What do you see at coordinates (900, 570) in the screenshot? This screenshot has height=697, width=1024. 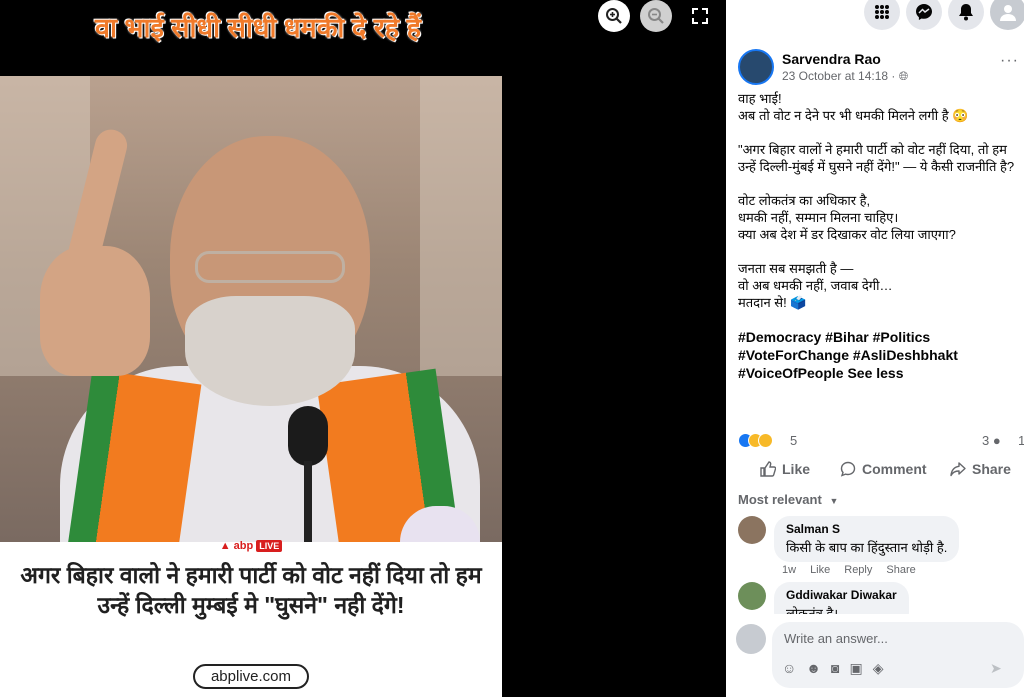 I see `comment-share-link: Share` at bounding box center [900, 570].